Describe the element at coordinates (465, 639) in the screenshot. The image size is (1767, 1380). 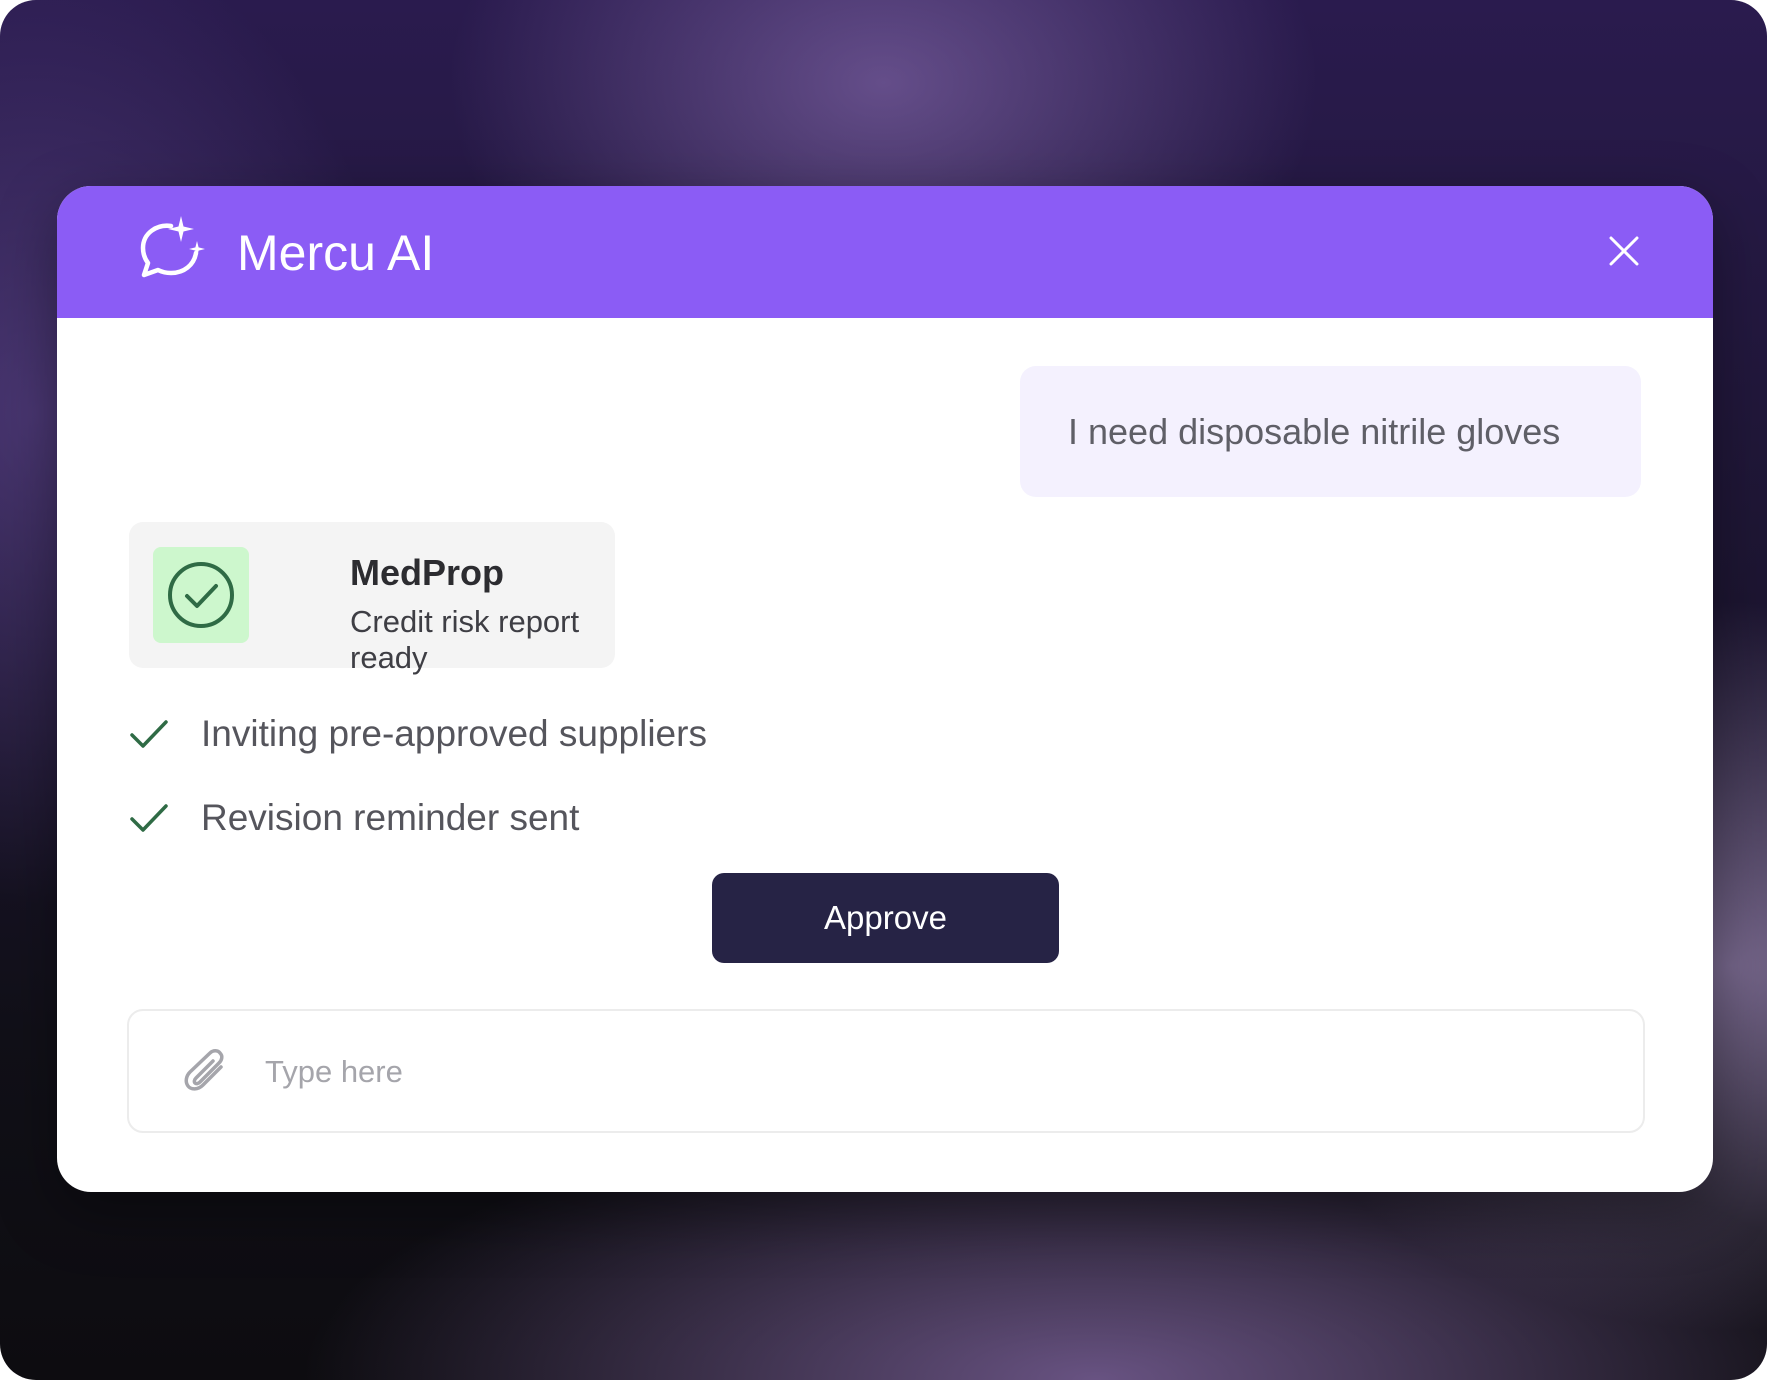
I see `card-subtitle: Credit risk report ready` at that location.